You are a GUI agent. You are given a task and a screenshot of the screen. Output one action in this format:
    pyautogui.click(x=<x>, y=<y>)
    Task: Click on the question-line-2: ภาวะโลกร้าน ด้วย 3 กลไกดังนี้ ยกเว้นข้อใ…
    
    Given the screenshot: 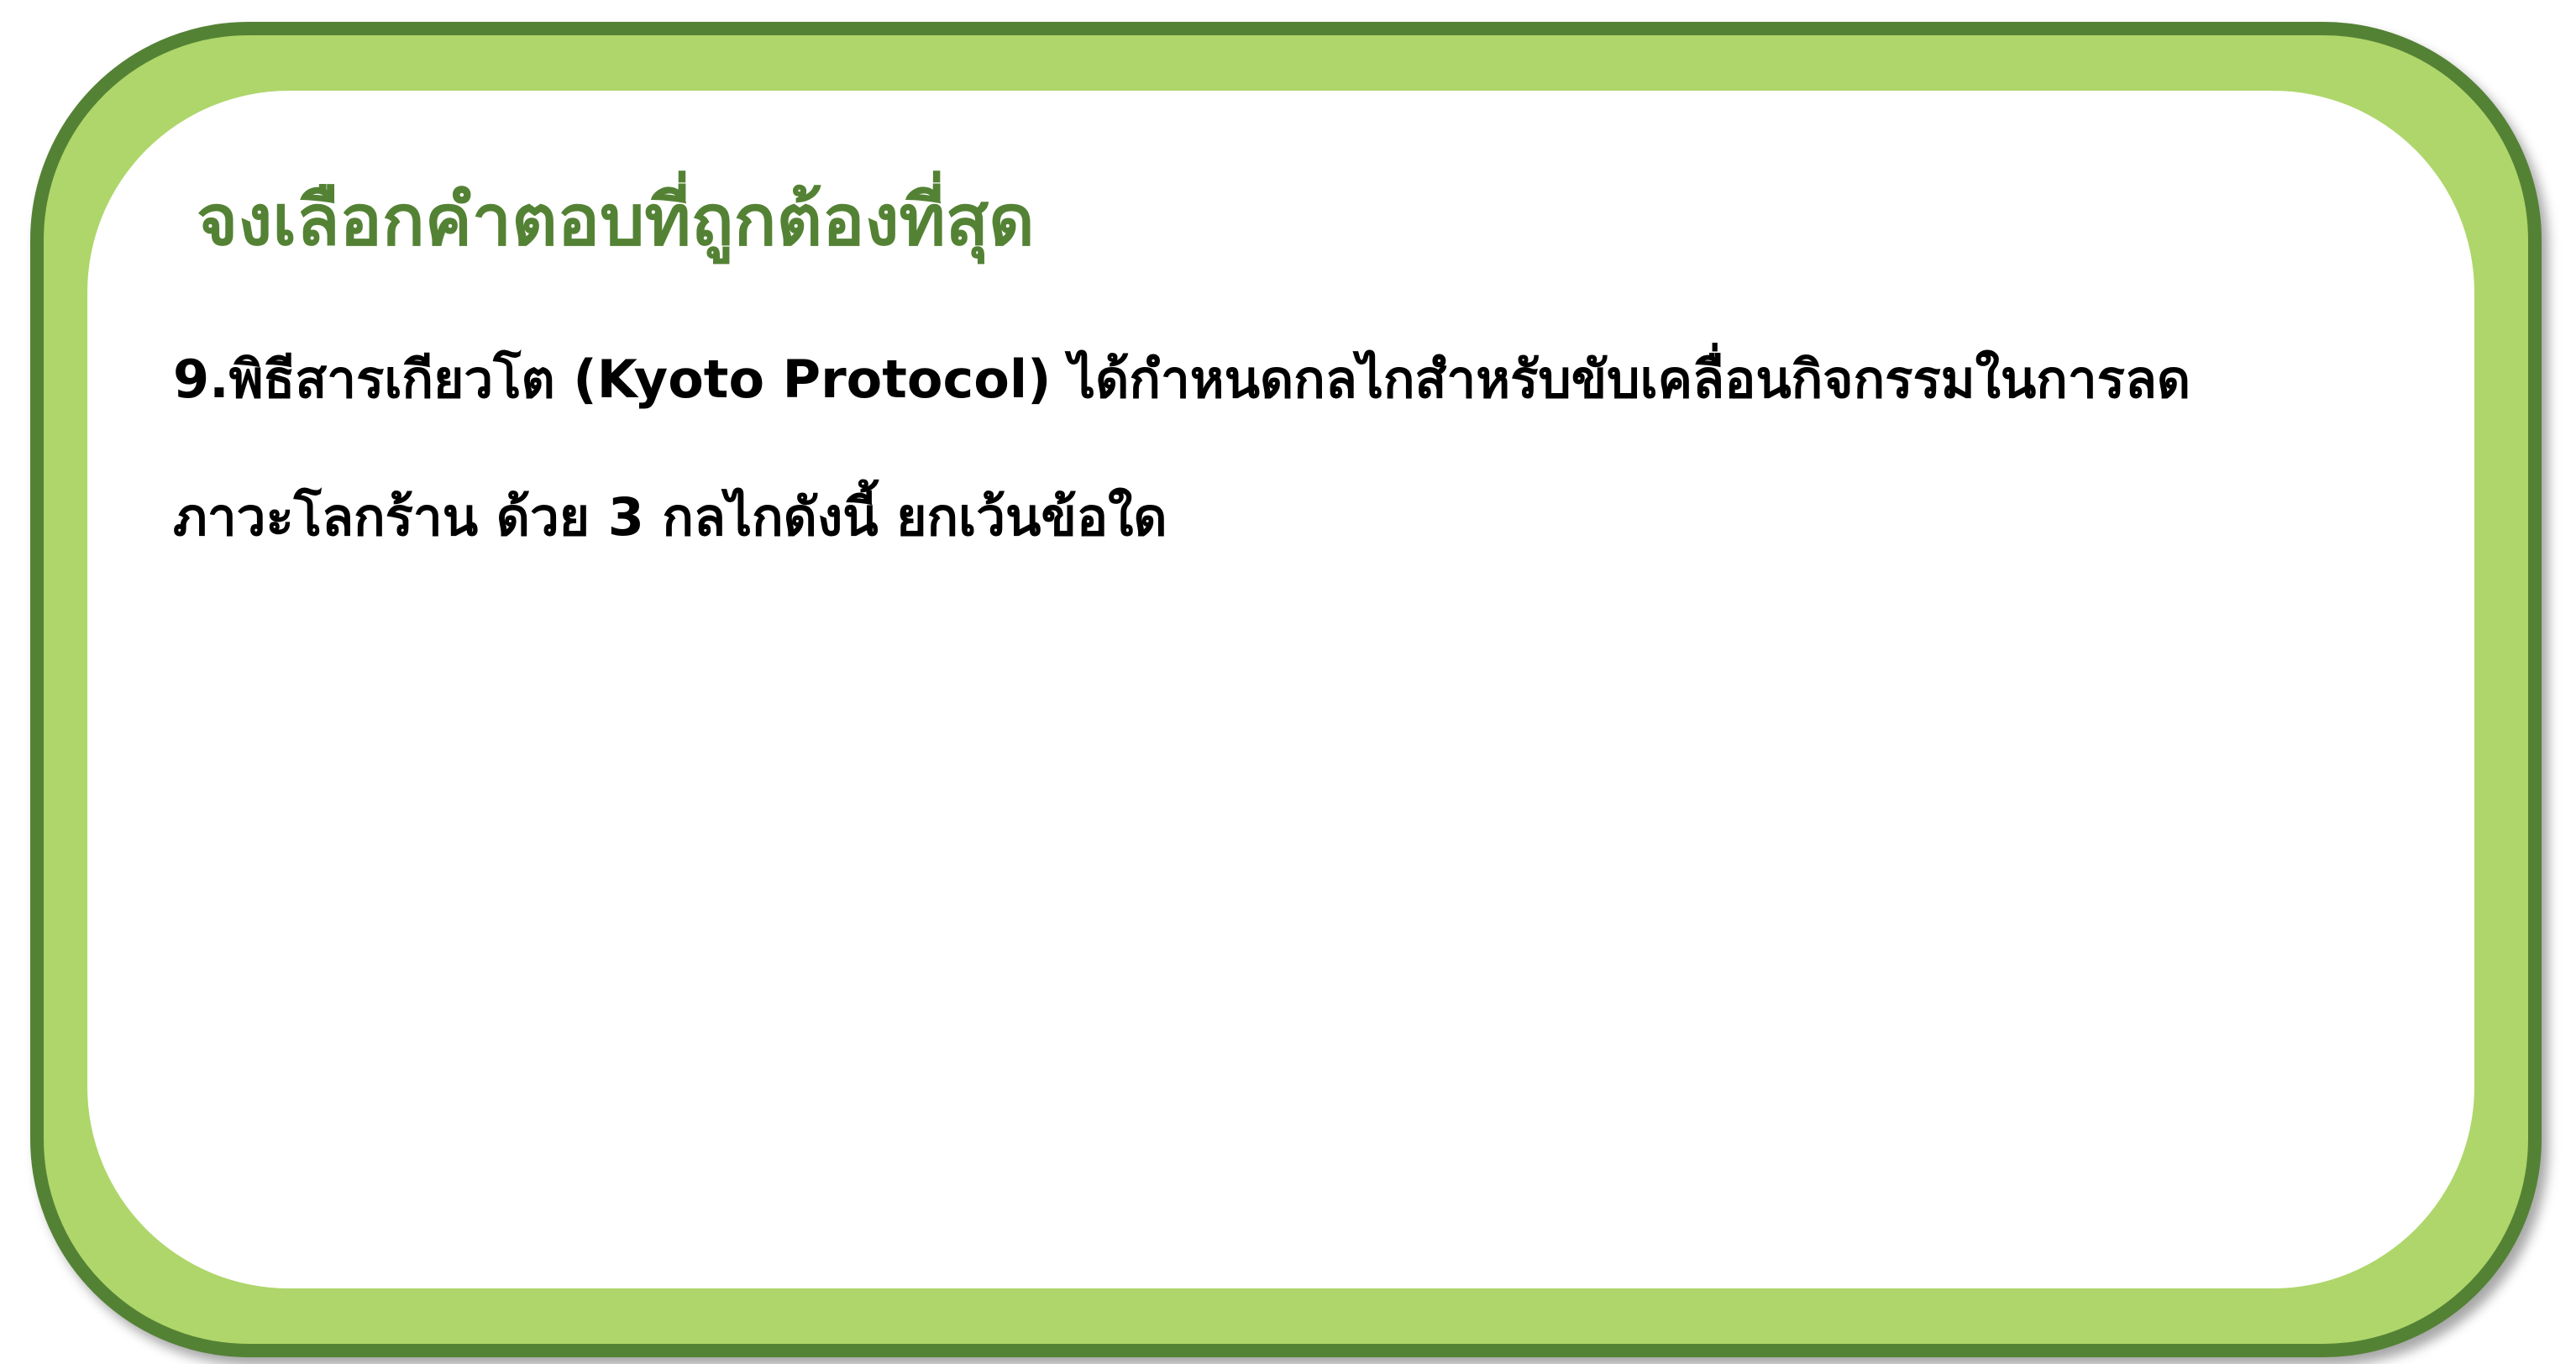 What is the action you would take?
    pyautogui.click(x=670, y=517)
    